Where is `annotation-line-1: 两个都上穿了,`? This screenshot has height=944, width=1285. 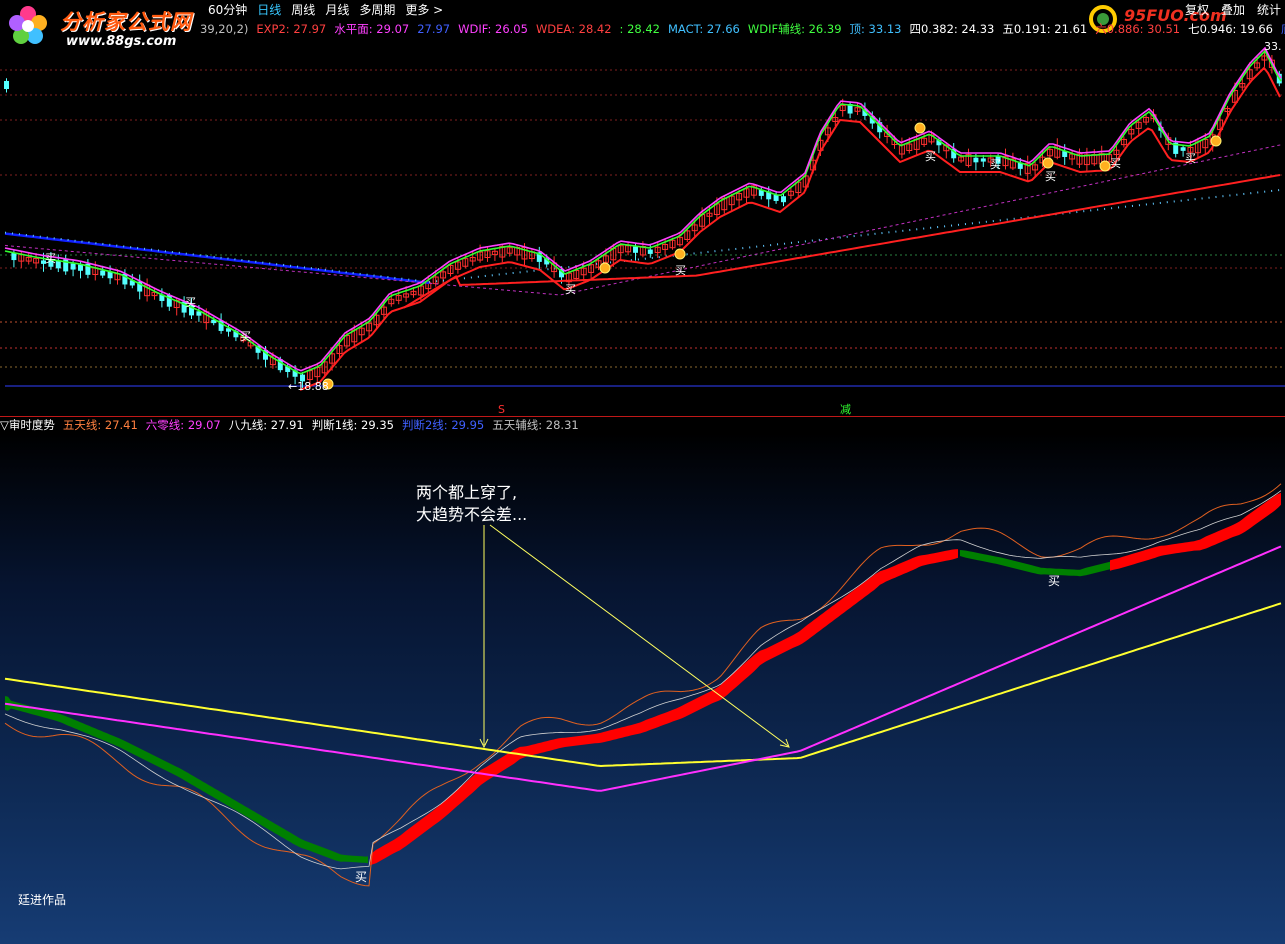 annotation-line-1: 两个都上穿了, is located at coordinates (467, 492).